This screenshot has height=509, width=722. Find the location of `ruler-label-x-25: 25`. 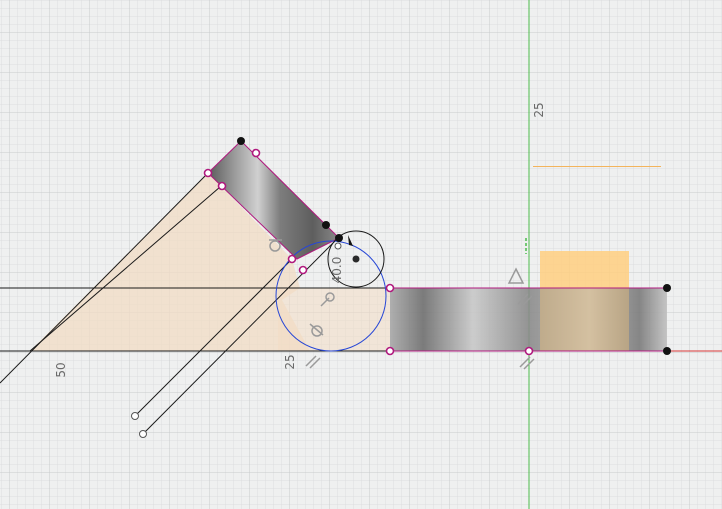

ruler-label-x-25: 25 is located at coordinates (290, 361).